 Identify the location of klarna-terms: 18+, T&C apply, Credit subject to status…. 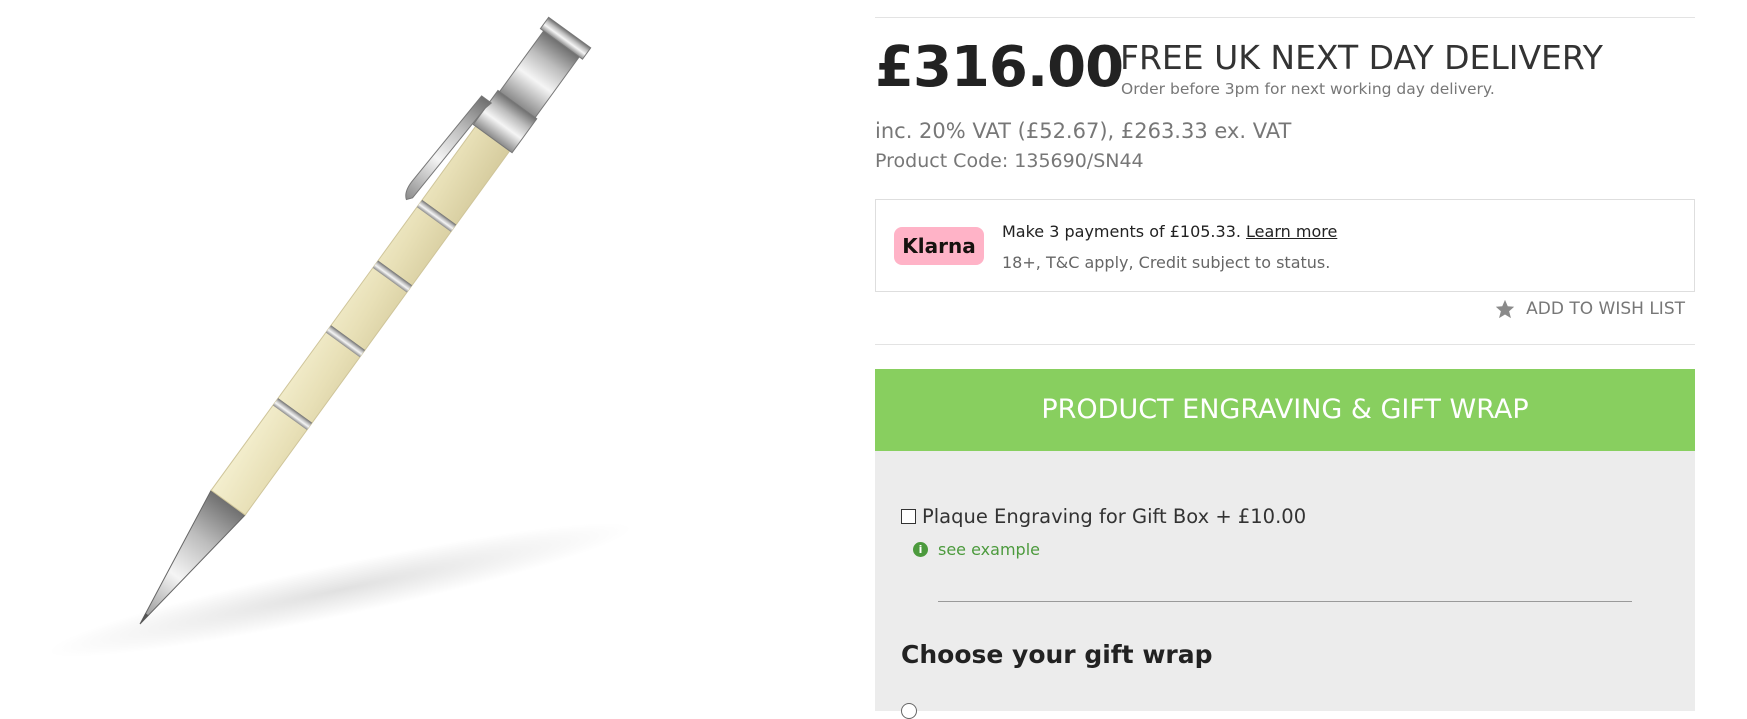
(1166, 262).